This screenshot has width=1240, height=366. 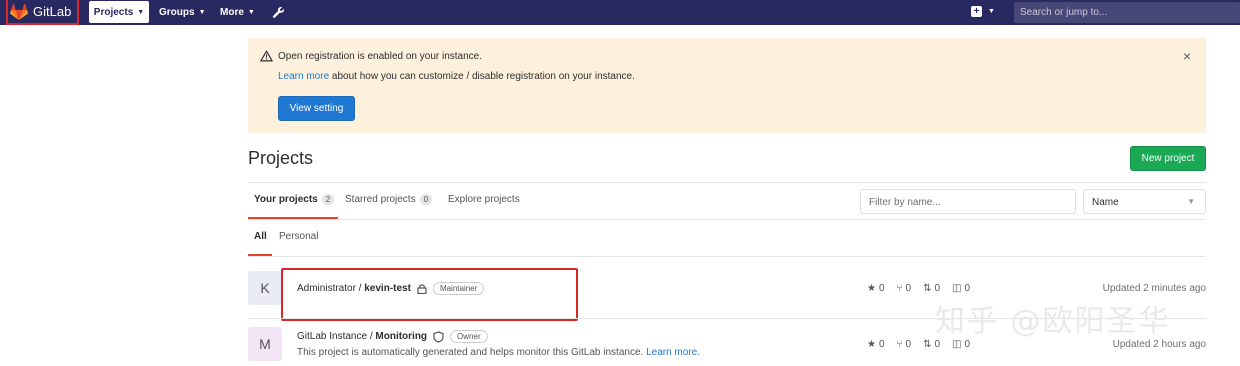 I want to click on count-badge: 2, so click(x=328, y=199).